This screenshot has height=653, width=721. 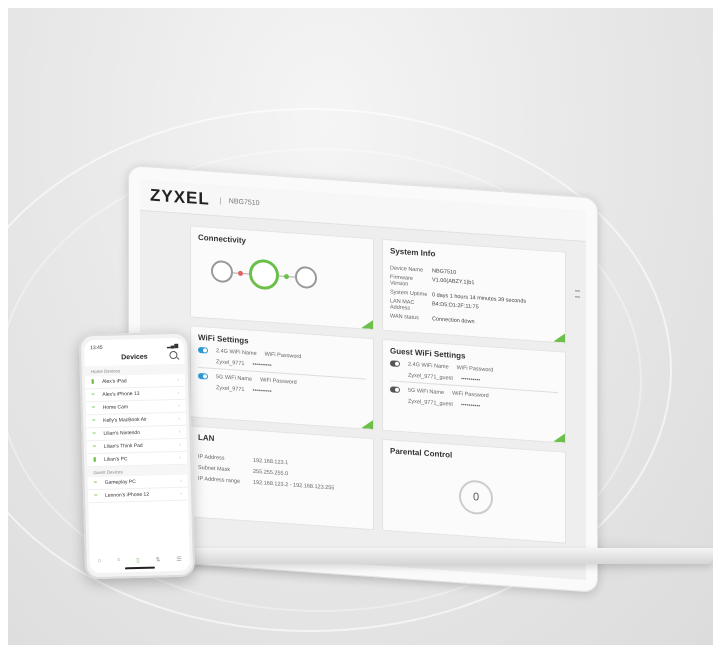 What do you see at coordinates (239, 201) in the screenshot?
I see `model-name: NBG7510` at bounding box center [239, 201].